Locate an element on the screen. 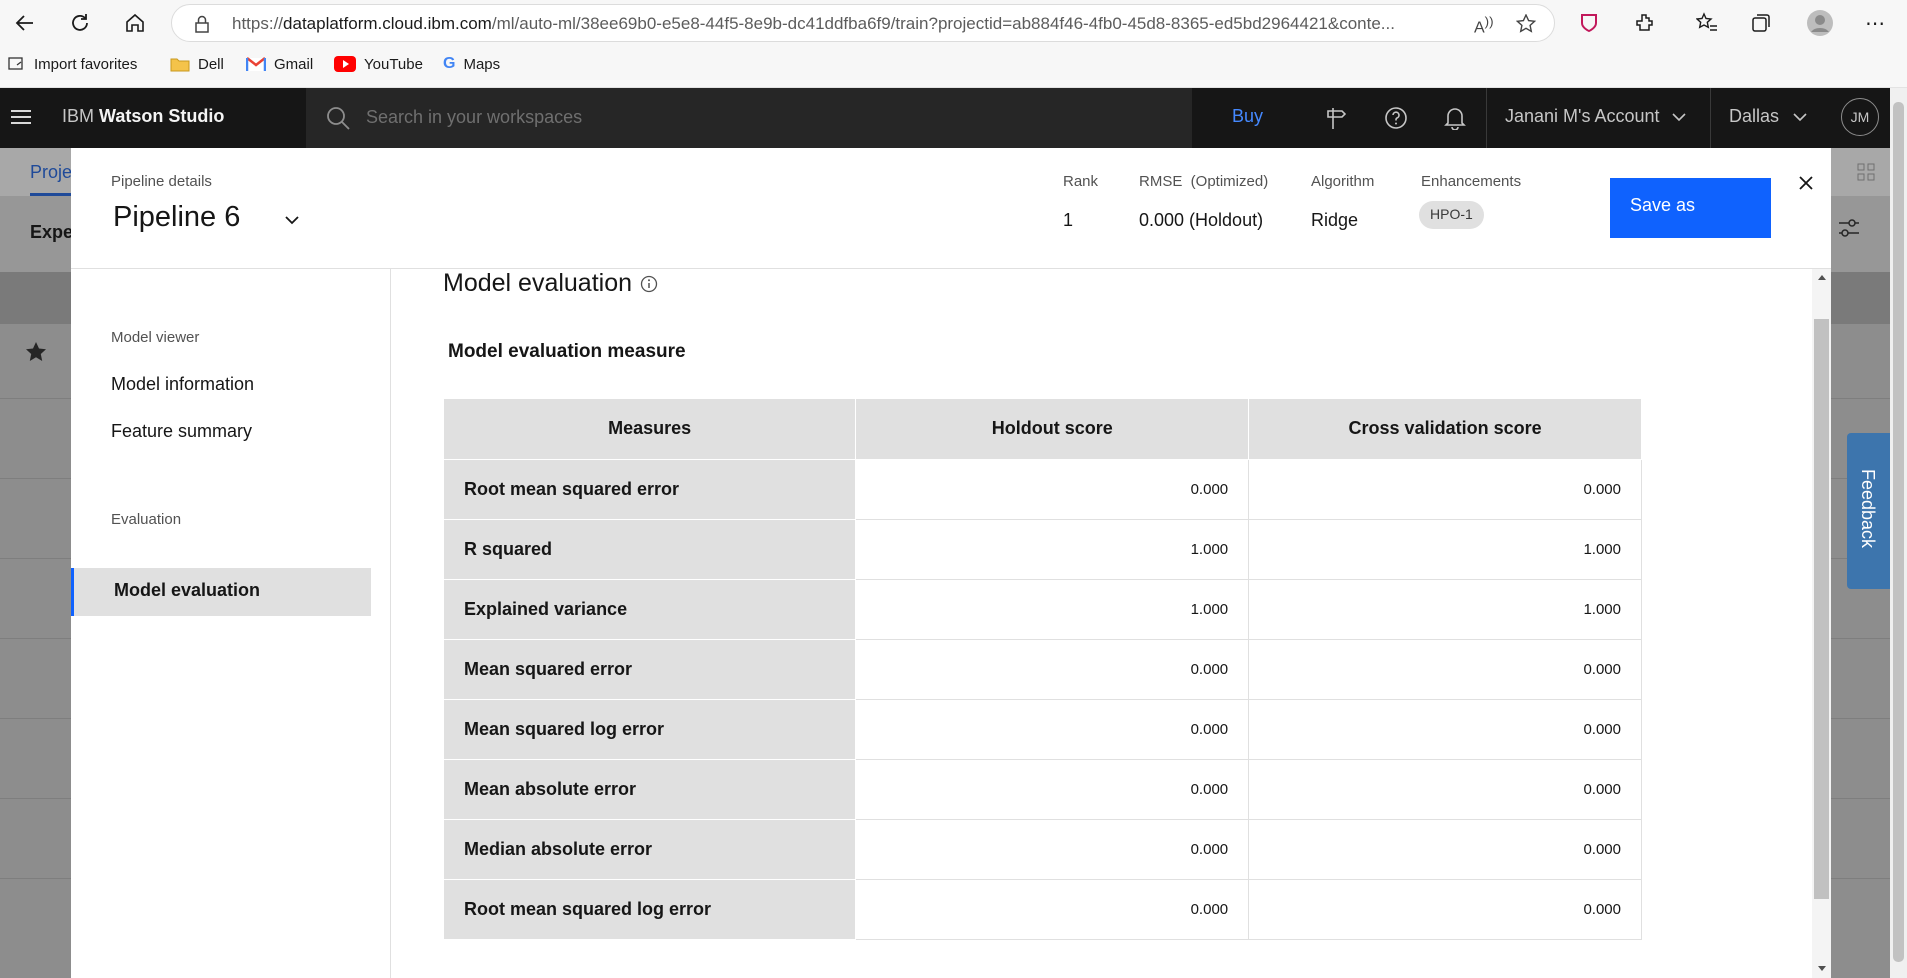  favorite-dell-link: Dell is located at coordinates (197, 64).